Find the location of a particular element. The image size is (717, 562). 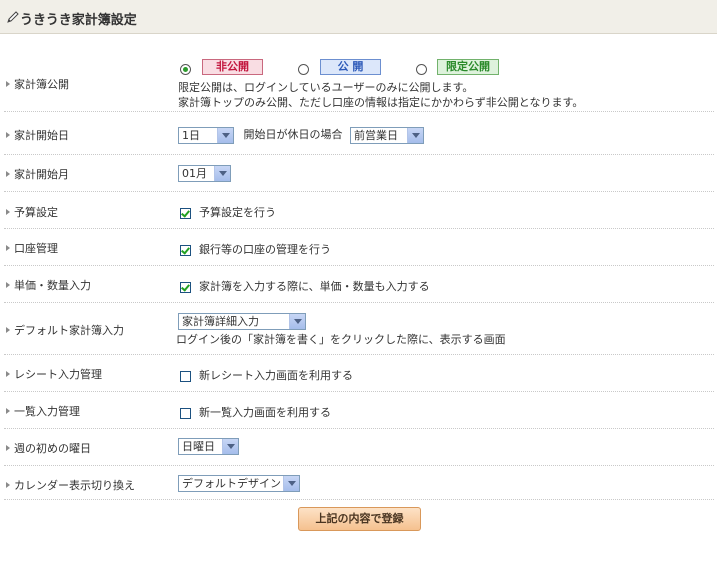

radio-public is located at coordinates (303, 69).